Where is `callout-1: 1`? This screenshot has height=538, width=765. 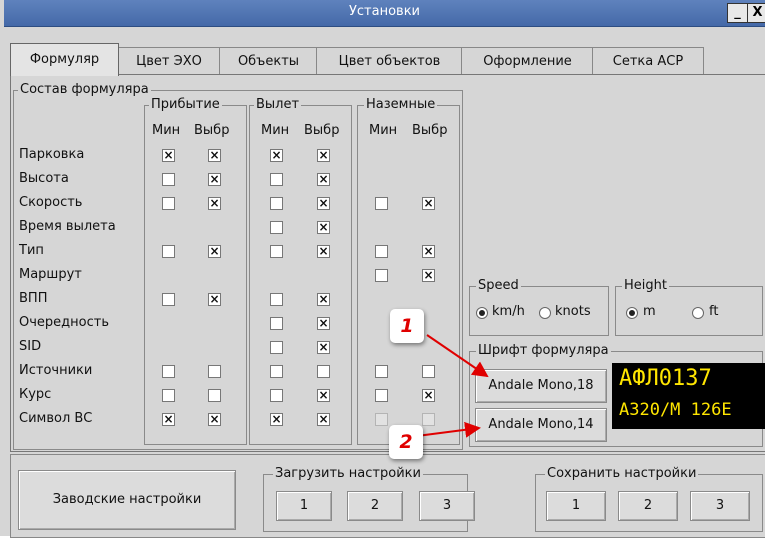
callout-1: 1 is located at coordinates (407, 326).